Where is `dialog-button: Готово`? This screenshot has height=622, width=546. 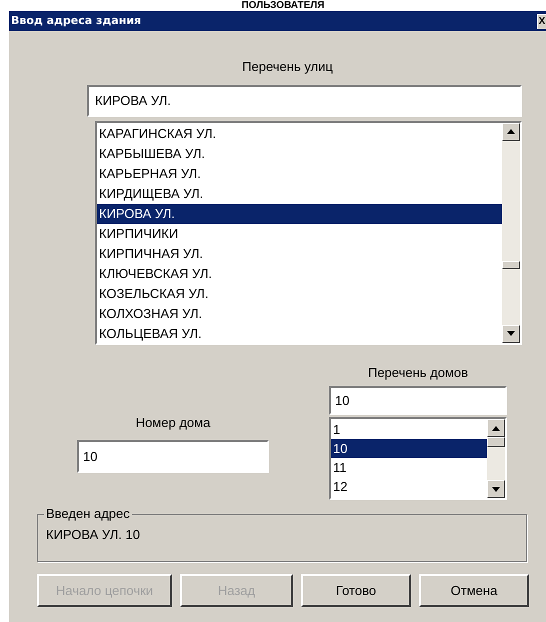 dialog-button: Готово is located at coordinates (356, 590).